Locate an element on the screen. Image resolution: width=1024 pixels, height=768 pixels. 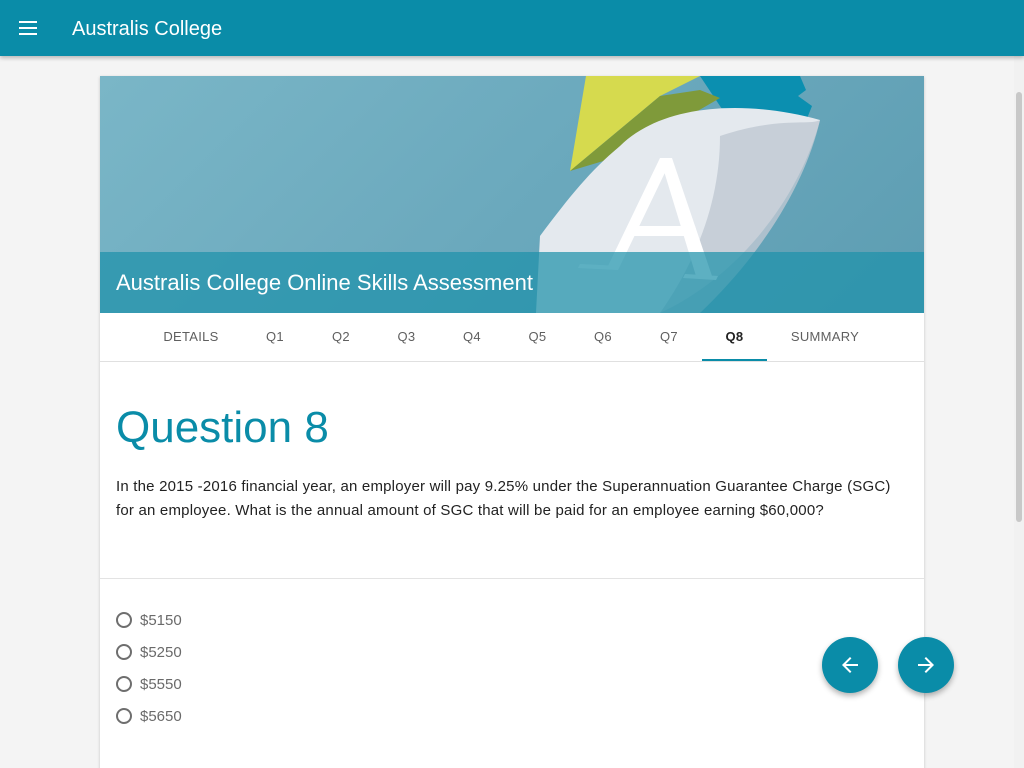
tab-q5: Q5 is located at coordinates (537, 337).